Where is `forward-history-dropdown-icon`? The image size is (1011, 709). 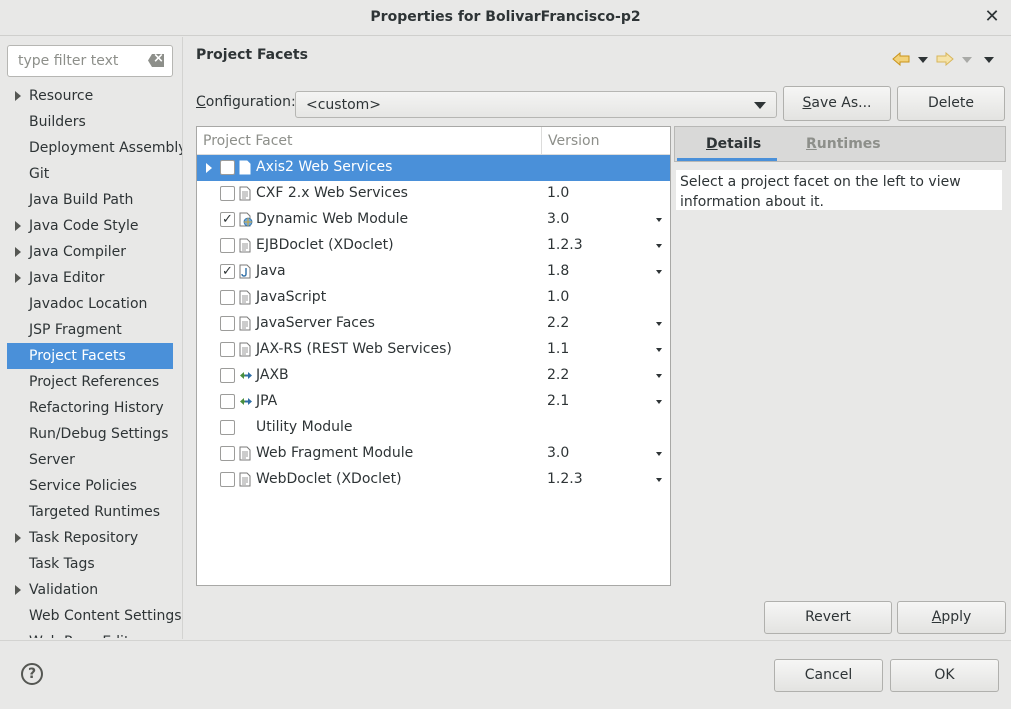
forward-history-dropdown-icon is located at coordinates (967, 60).